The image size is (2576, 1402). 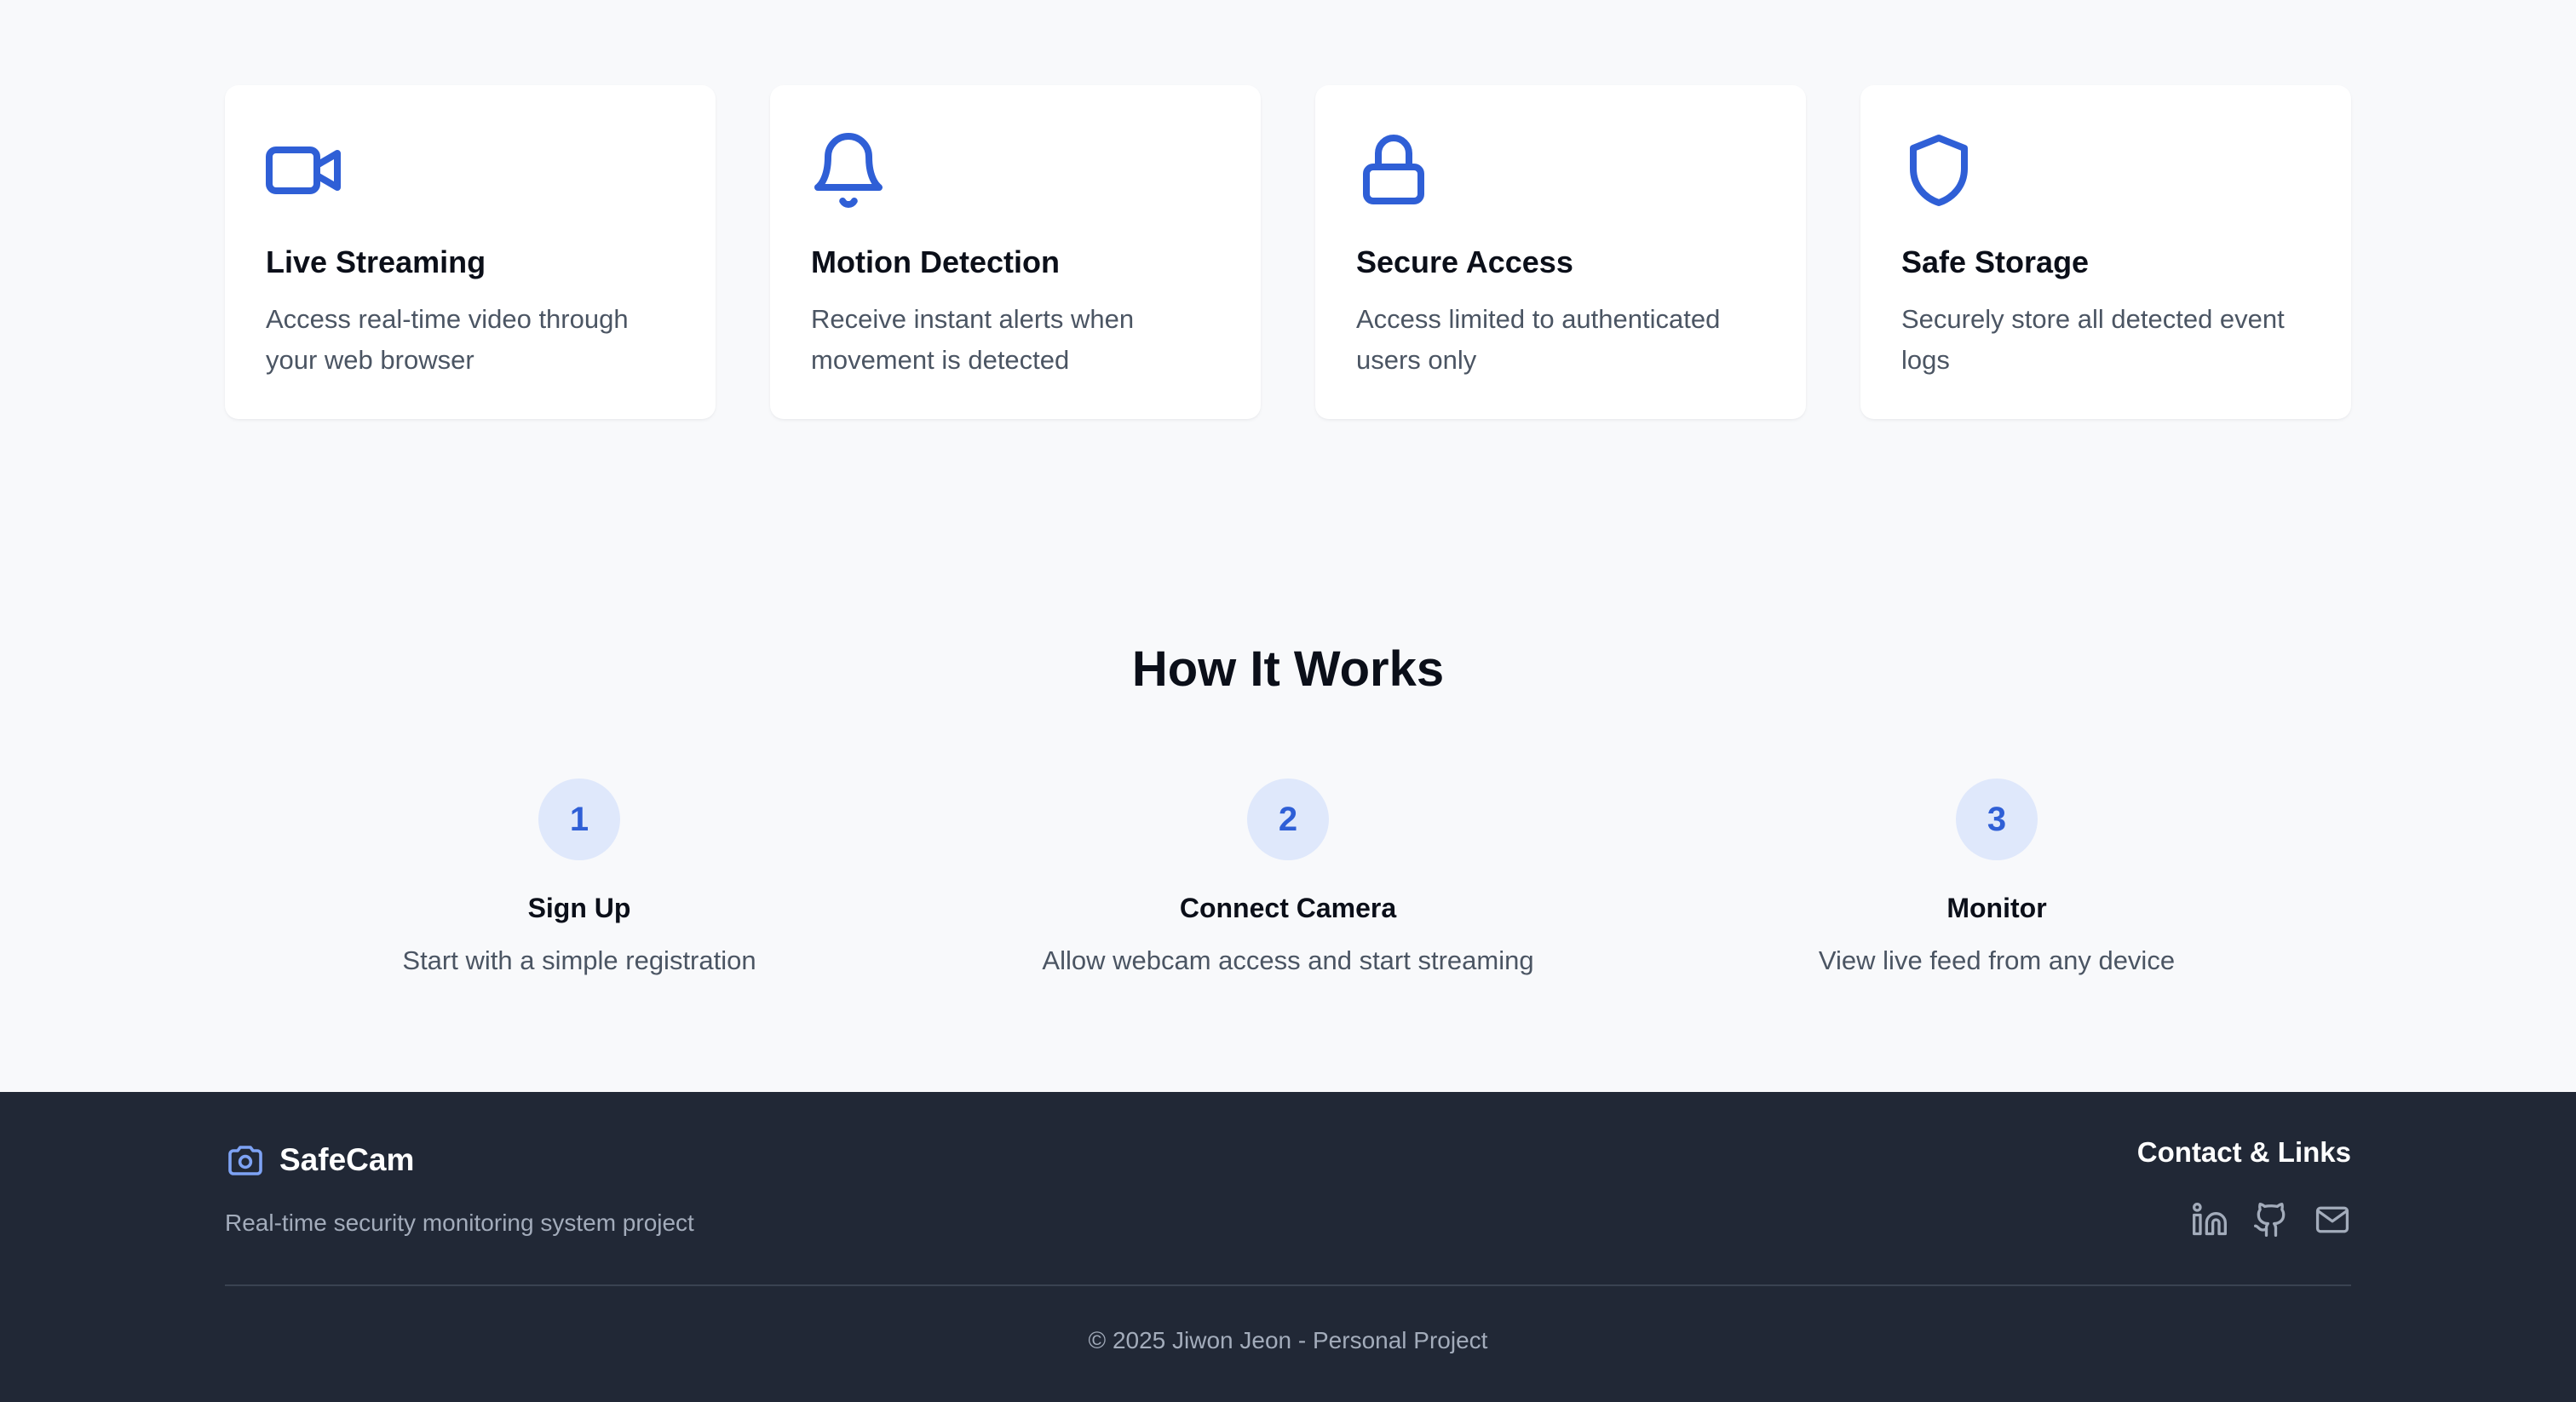 What do you see at coordinates (1996, 261) in the screenshot?
I see `feature-title: Safe Storage` at bounding box center [1996, 261].